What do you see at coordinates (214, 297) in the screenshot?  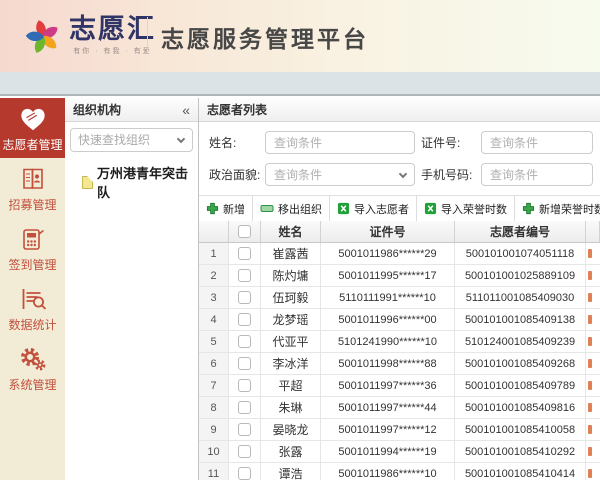 I see `row-index: 3` at bounding box center [214, 297].